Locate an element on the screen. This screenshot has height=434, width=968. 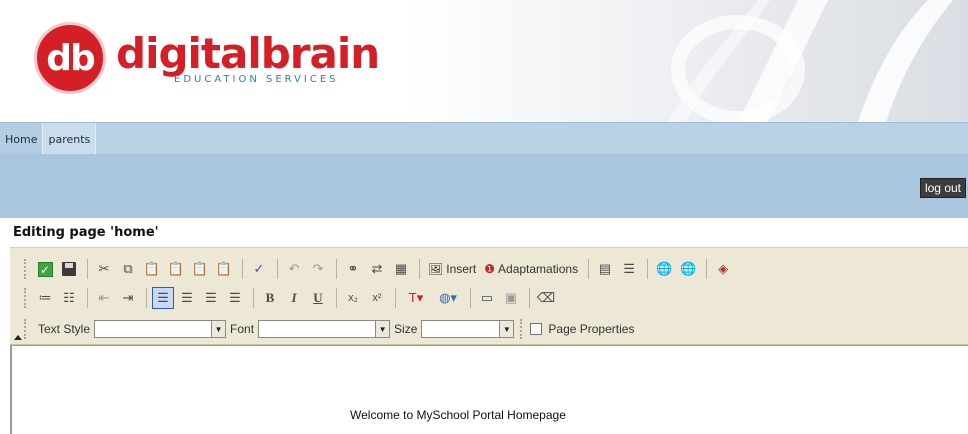
insert-button: 🖼 Insert is located at coordinates (452, 269).